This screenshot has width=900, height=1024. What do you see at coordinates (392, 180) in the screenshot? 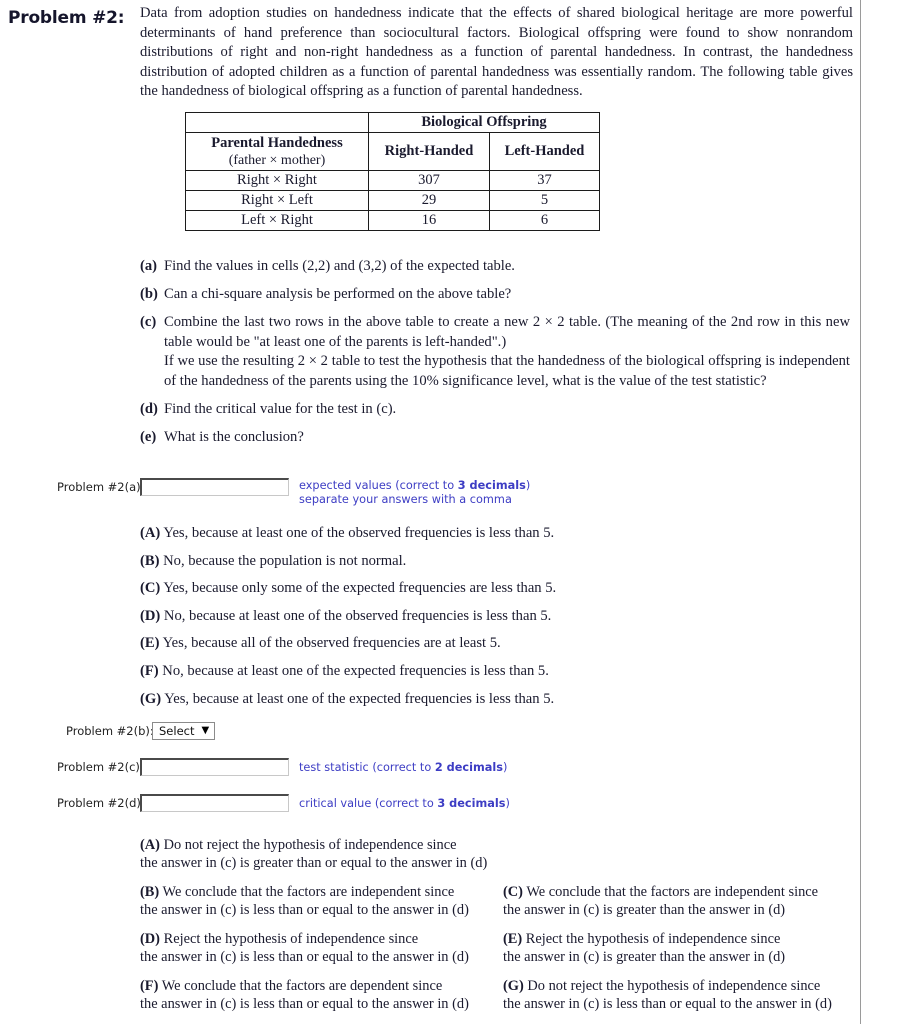
I see `table-row: Right × Right 307 37` at bounding box center [392, 180].